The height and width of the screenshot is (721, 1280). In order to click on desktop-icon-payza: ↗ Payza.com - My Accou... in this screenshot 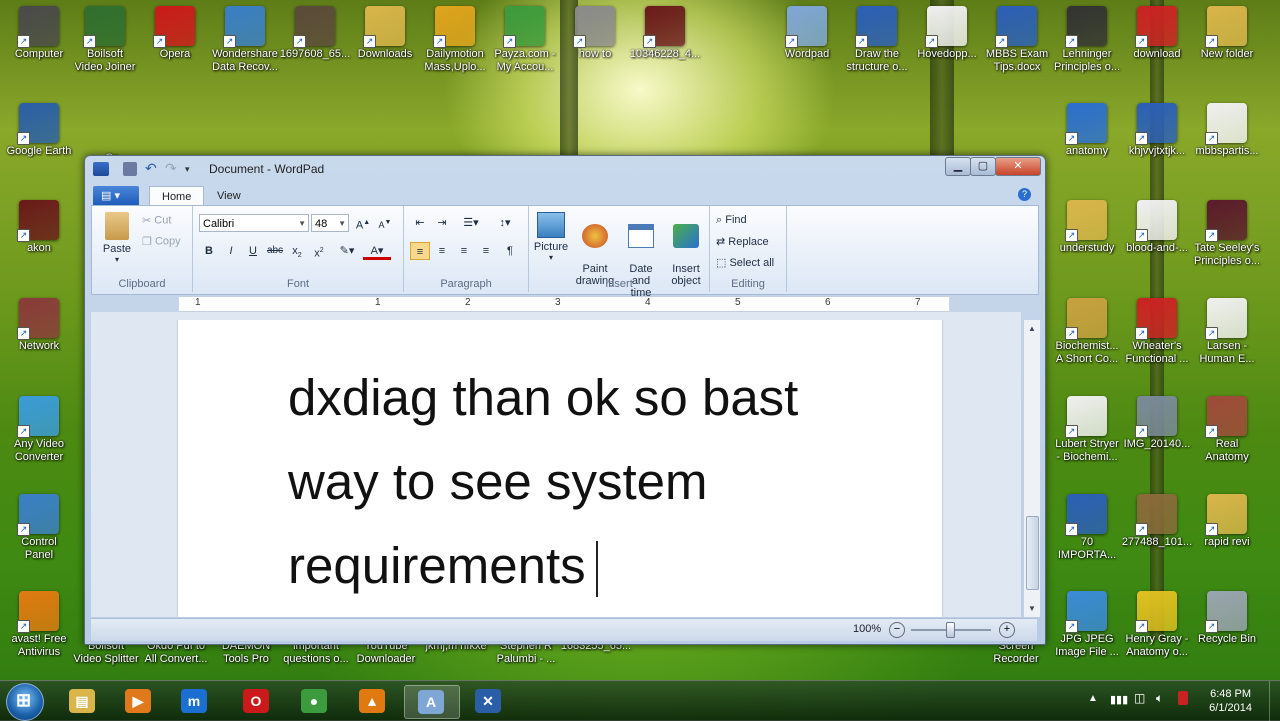, I will do `click(525, 40)`.